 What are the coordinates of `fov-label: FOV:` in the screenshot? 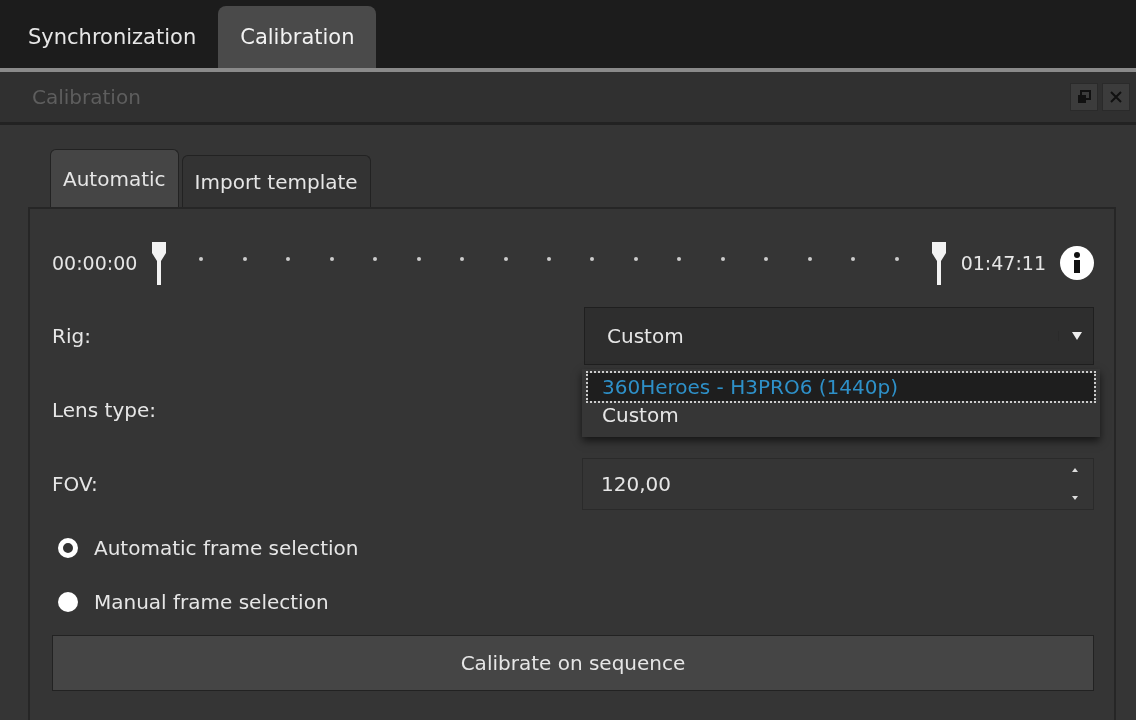 It's located at (75, 484).